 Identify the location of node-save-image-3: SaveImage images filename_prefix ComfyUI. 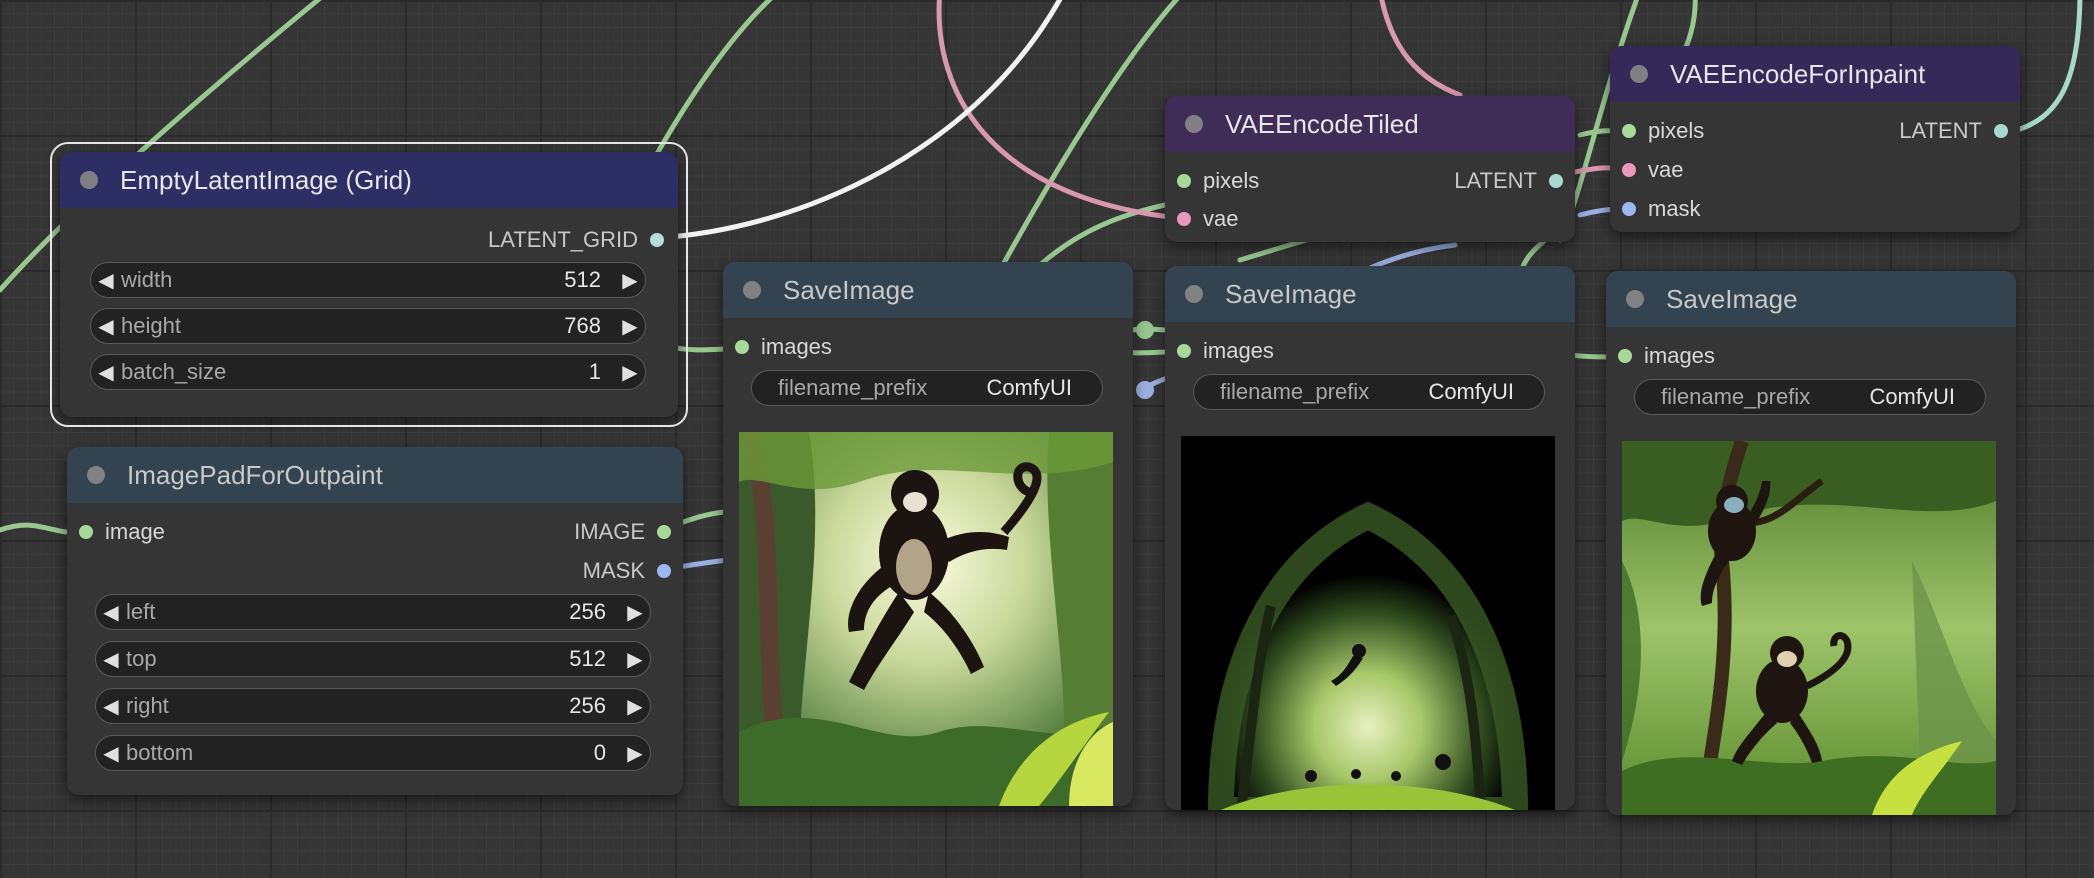
(1811, 543).